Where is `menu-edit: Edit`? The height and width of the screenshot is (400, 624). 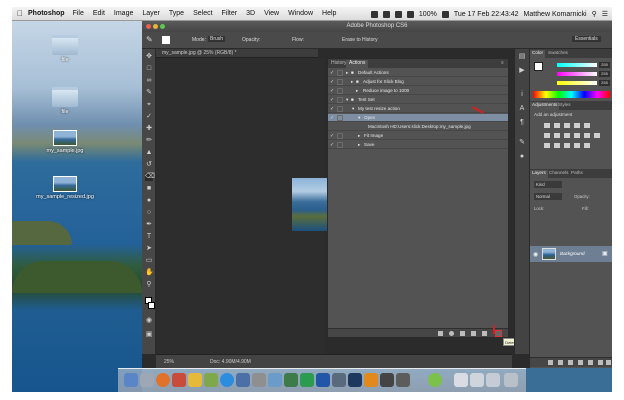 menu-edit: Edit is located at coordinates (99, 13).